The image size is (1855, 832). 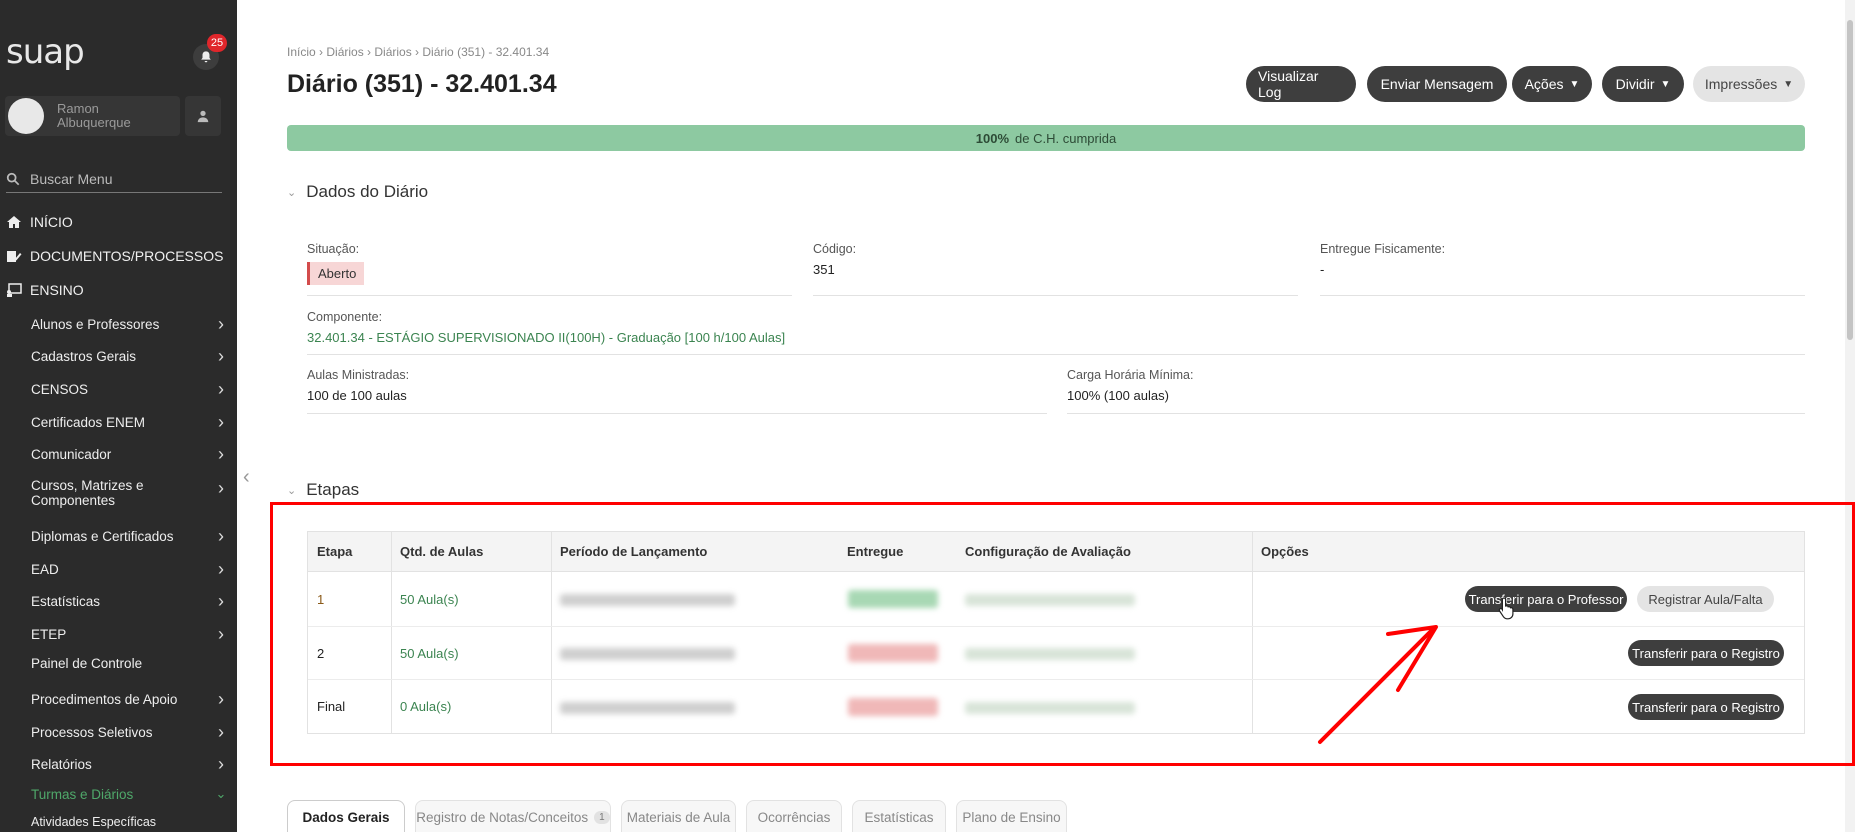 I want to click on field-value: 351, so click(x=824, y=269).